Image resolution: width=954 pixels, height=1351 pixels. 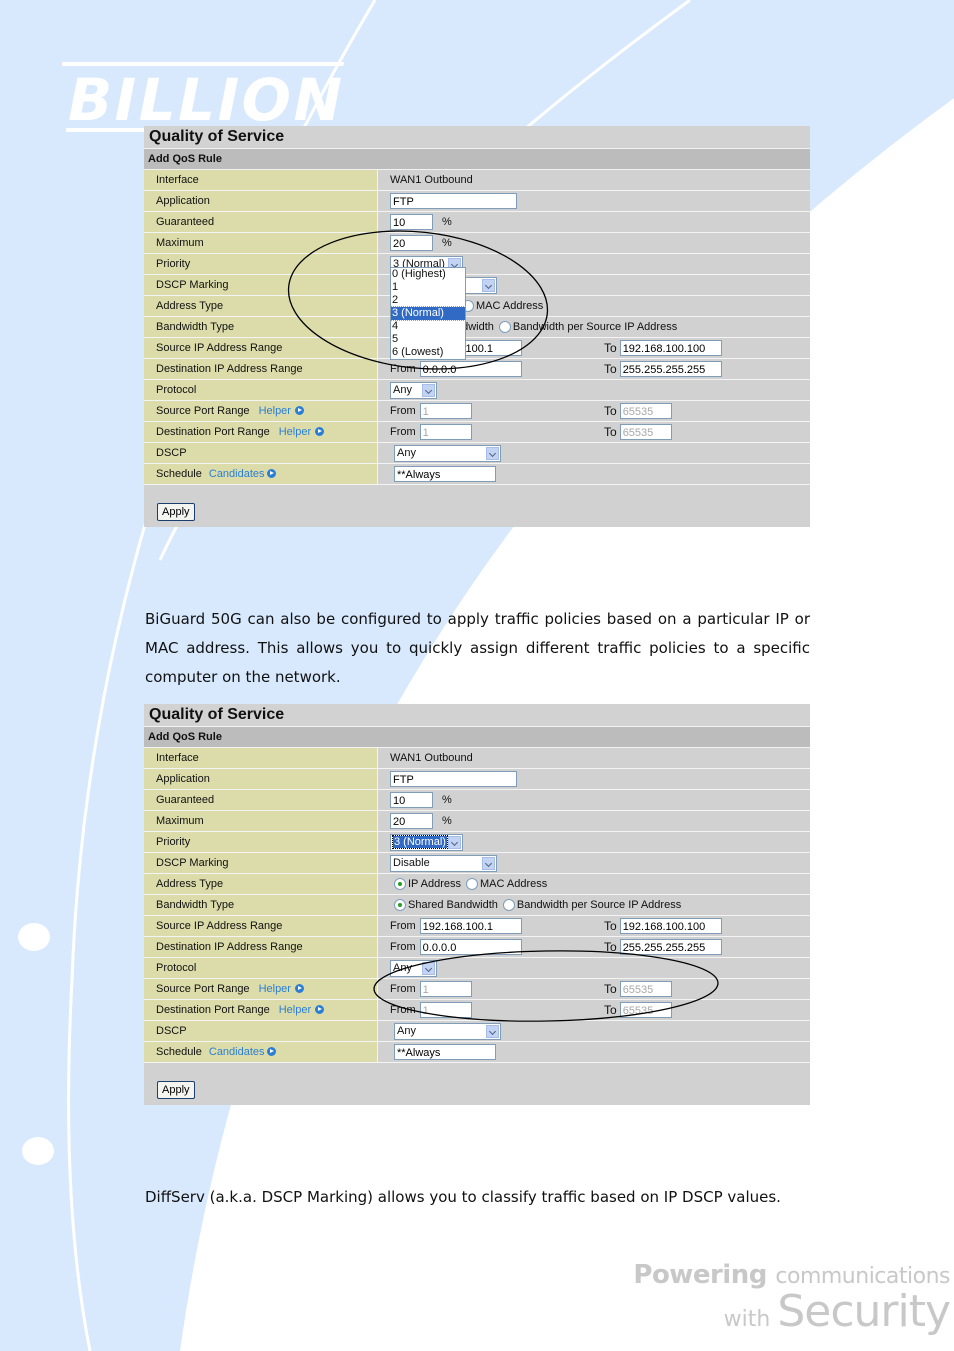 I want to click on percent-unit: %, so click(x=447, y=821).